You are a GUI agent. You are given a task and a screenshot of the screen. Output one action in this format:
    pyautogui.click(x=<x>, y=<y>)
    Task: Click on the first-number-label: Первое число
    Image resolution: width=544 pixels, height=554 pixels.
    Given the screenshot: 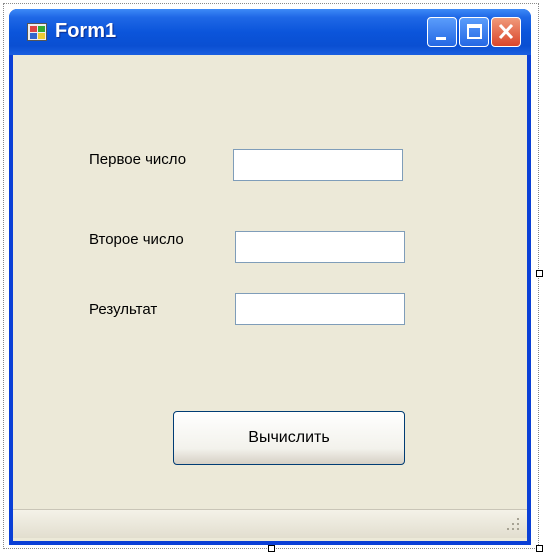 What is the action you would take?
    pyautogui.click(x=138, y=159)
    